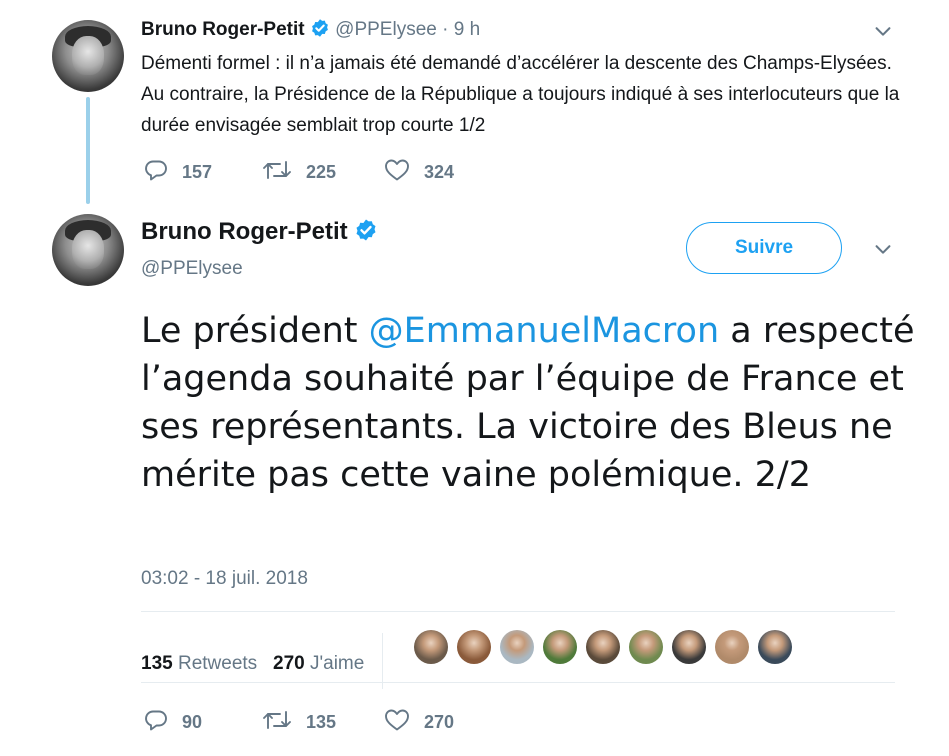 The height and width of the screenshot is (756, 949). I want to click on follow-button: Suivre, so click(764, 248).